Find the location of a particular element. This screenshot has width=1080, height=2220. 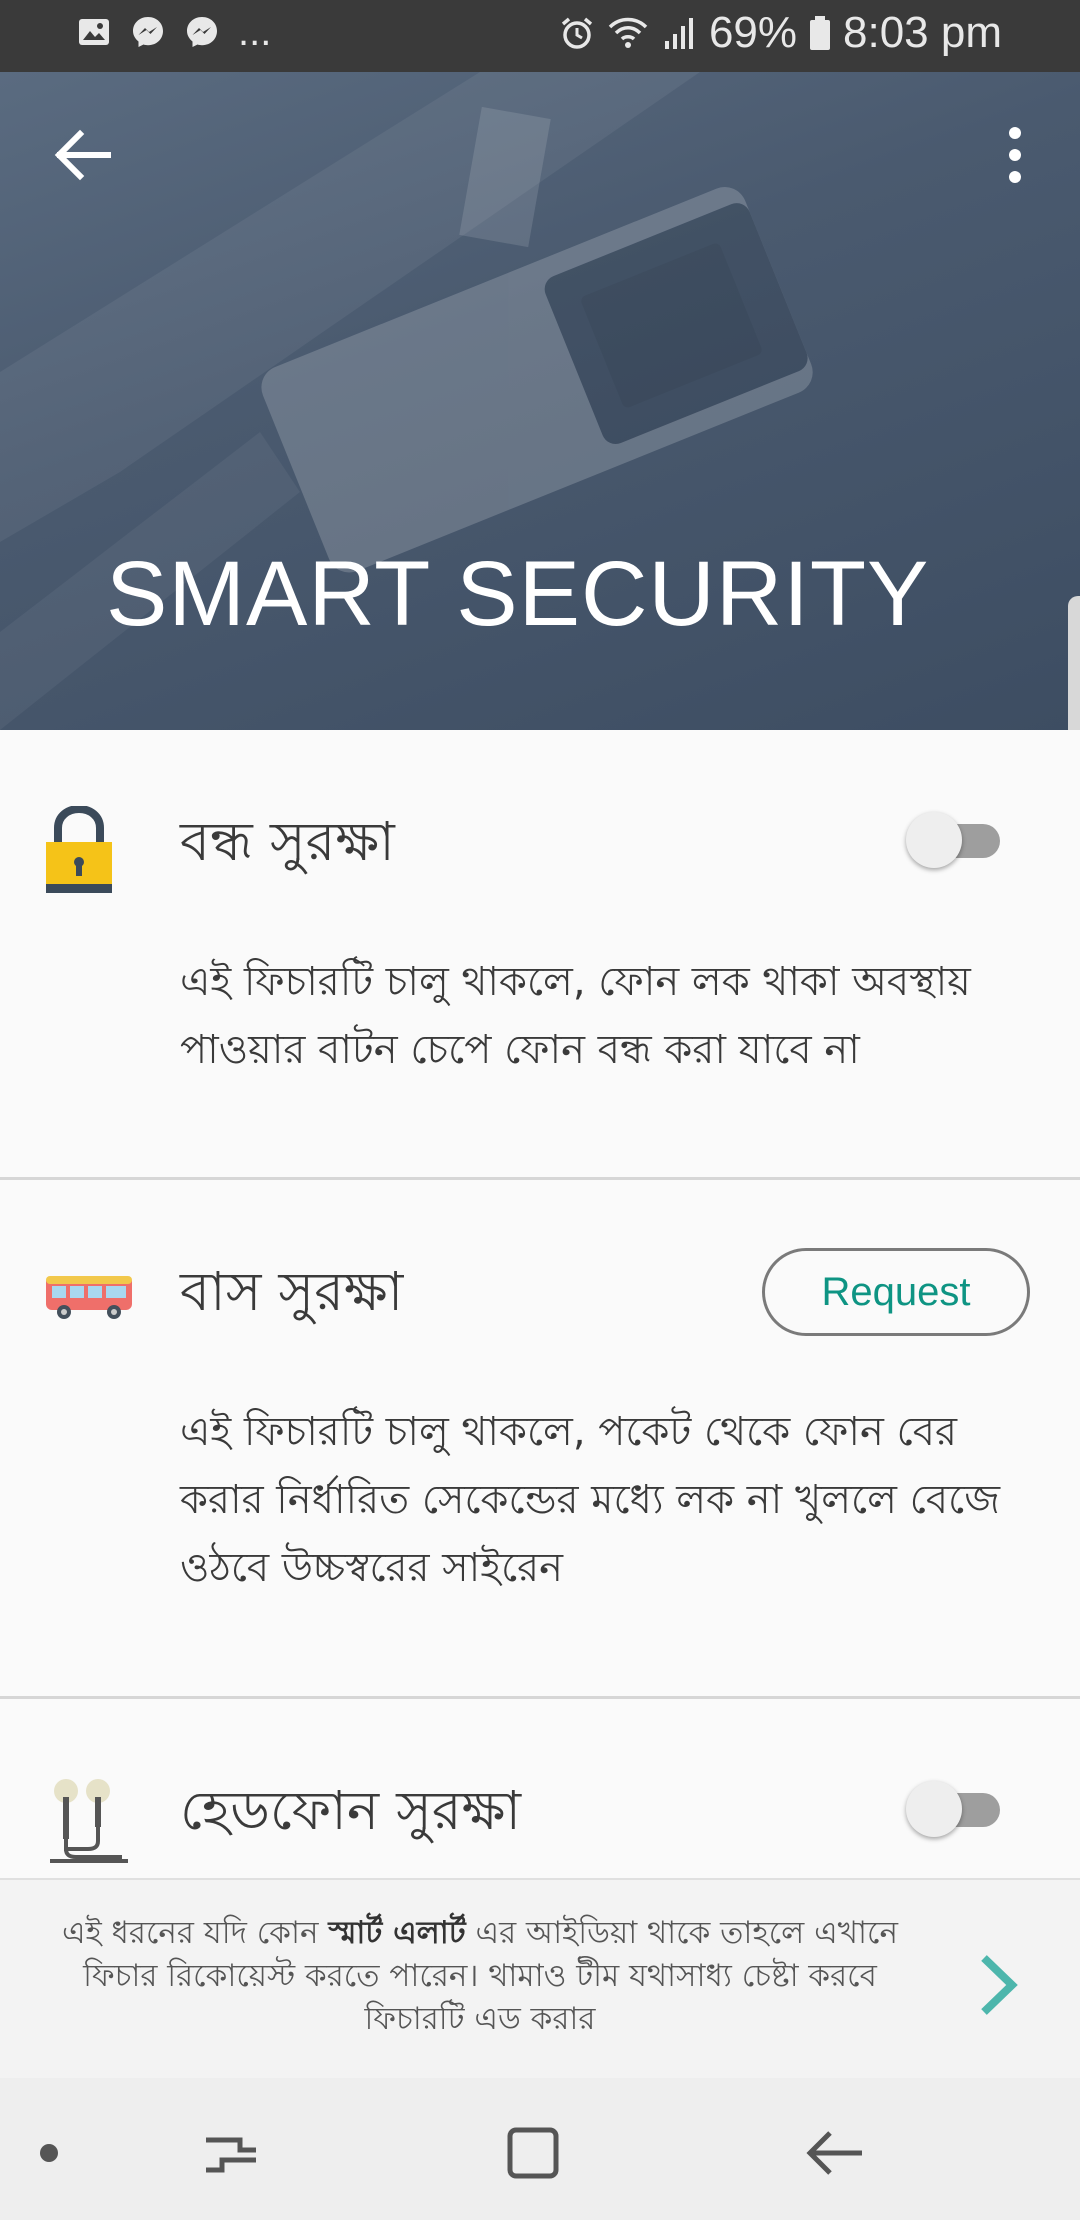

headphone-toggle is located at coordinates (953, 1809).